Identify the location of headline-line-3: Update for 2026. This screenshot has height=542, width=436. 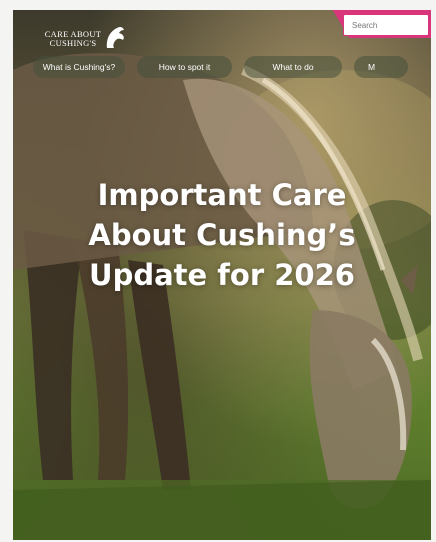
(222, 275).